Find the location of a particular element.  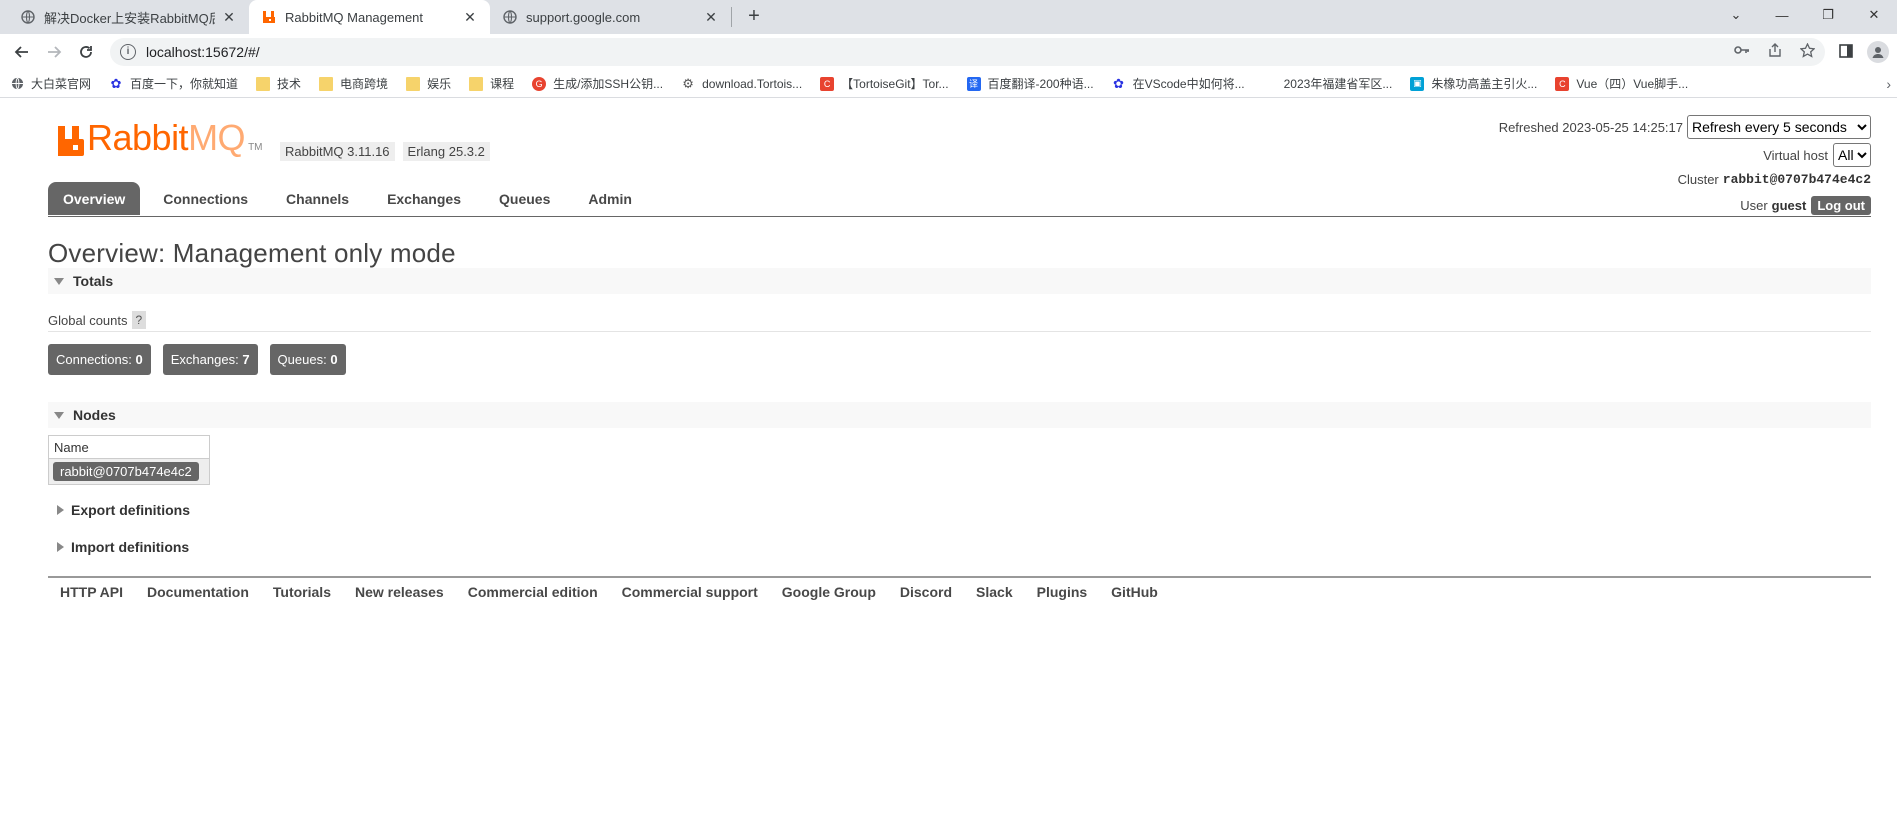

footer-link-slack: Slack is located at coordinates (994, 592).